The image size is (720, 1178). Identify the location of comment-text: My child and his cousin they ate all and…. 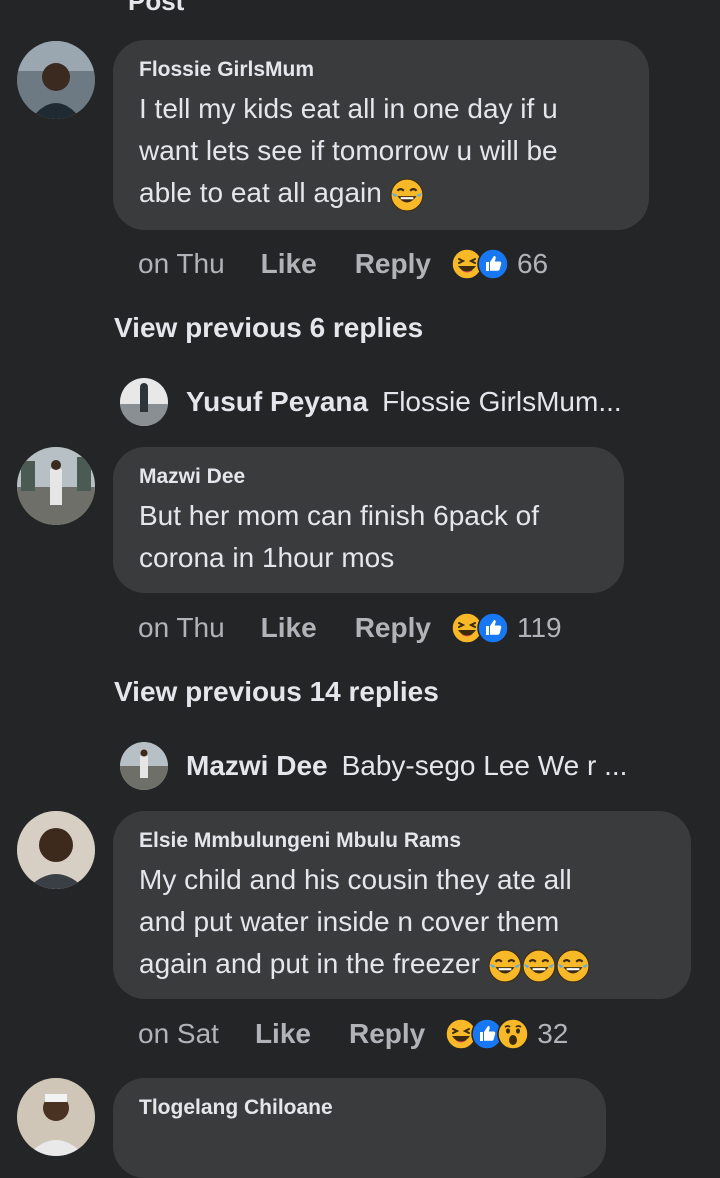
(402, 922).